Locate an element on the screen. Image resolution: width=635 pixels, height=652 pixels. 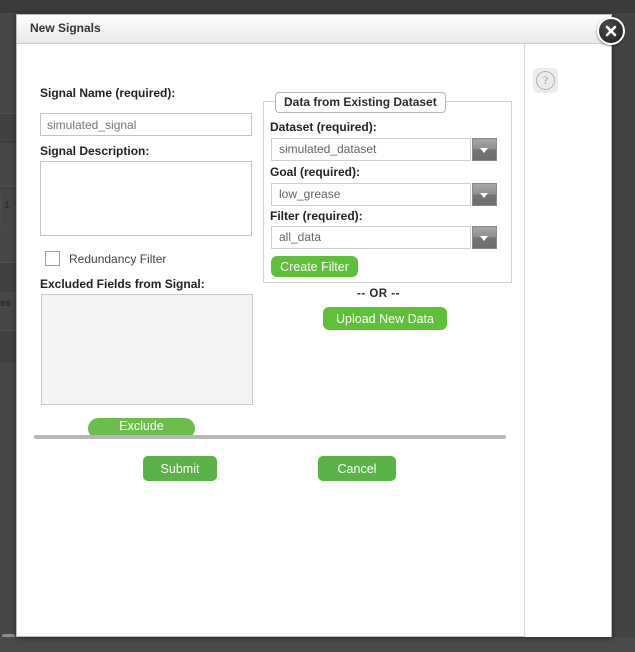
redundancy-filter-label: Redundancy Filter is located at coordinates (118, 258).